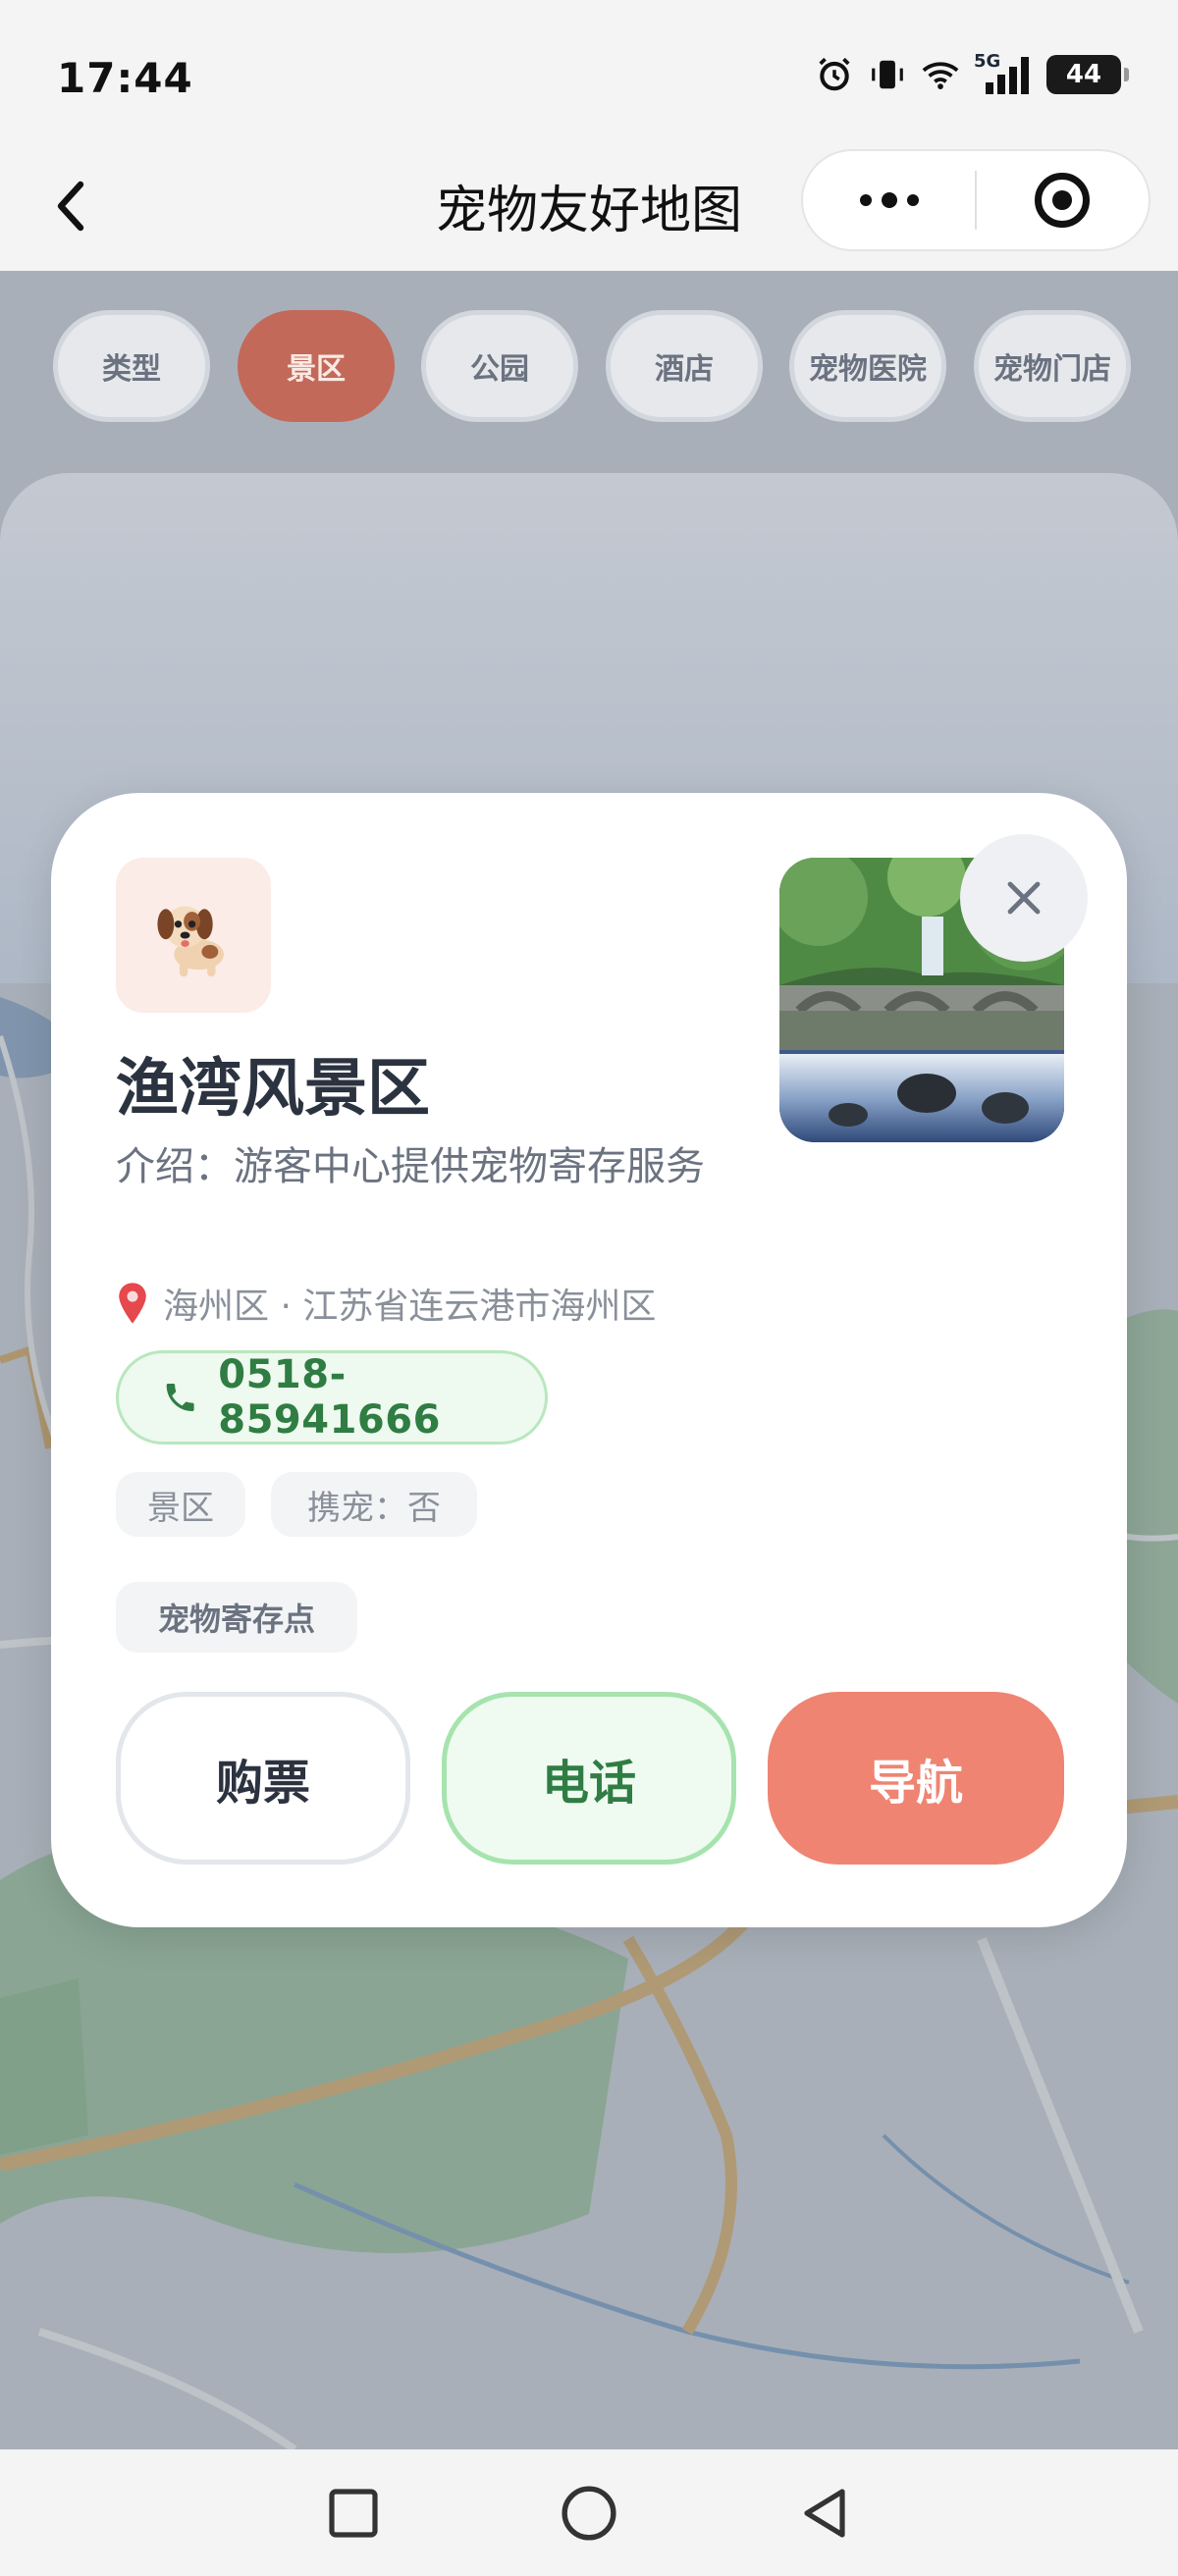 The image size is (1178, 2576). I want to click on place-name: 渔湾风景区, so click(273, 1089).